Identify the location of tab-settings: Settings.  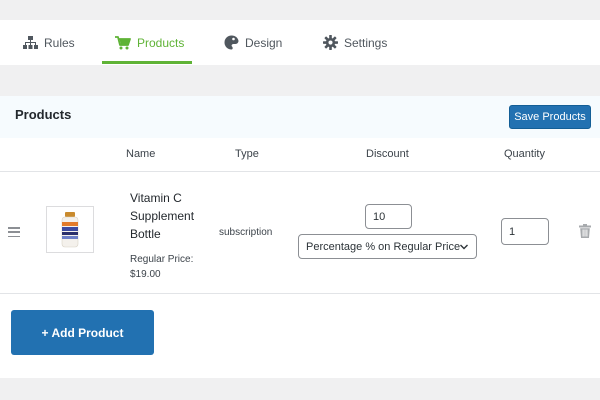
(354, 42).